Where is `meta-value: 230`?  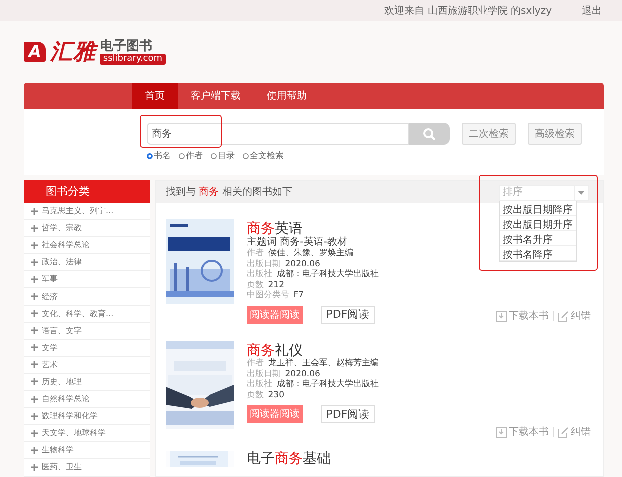
meta-value: 230 is located at coordinates (276, 395).